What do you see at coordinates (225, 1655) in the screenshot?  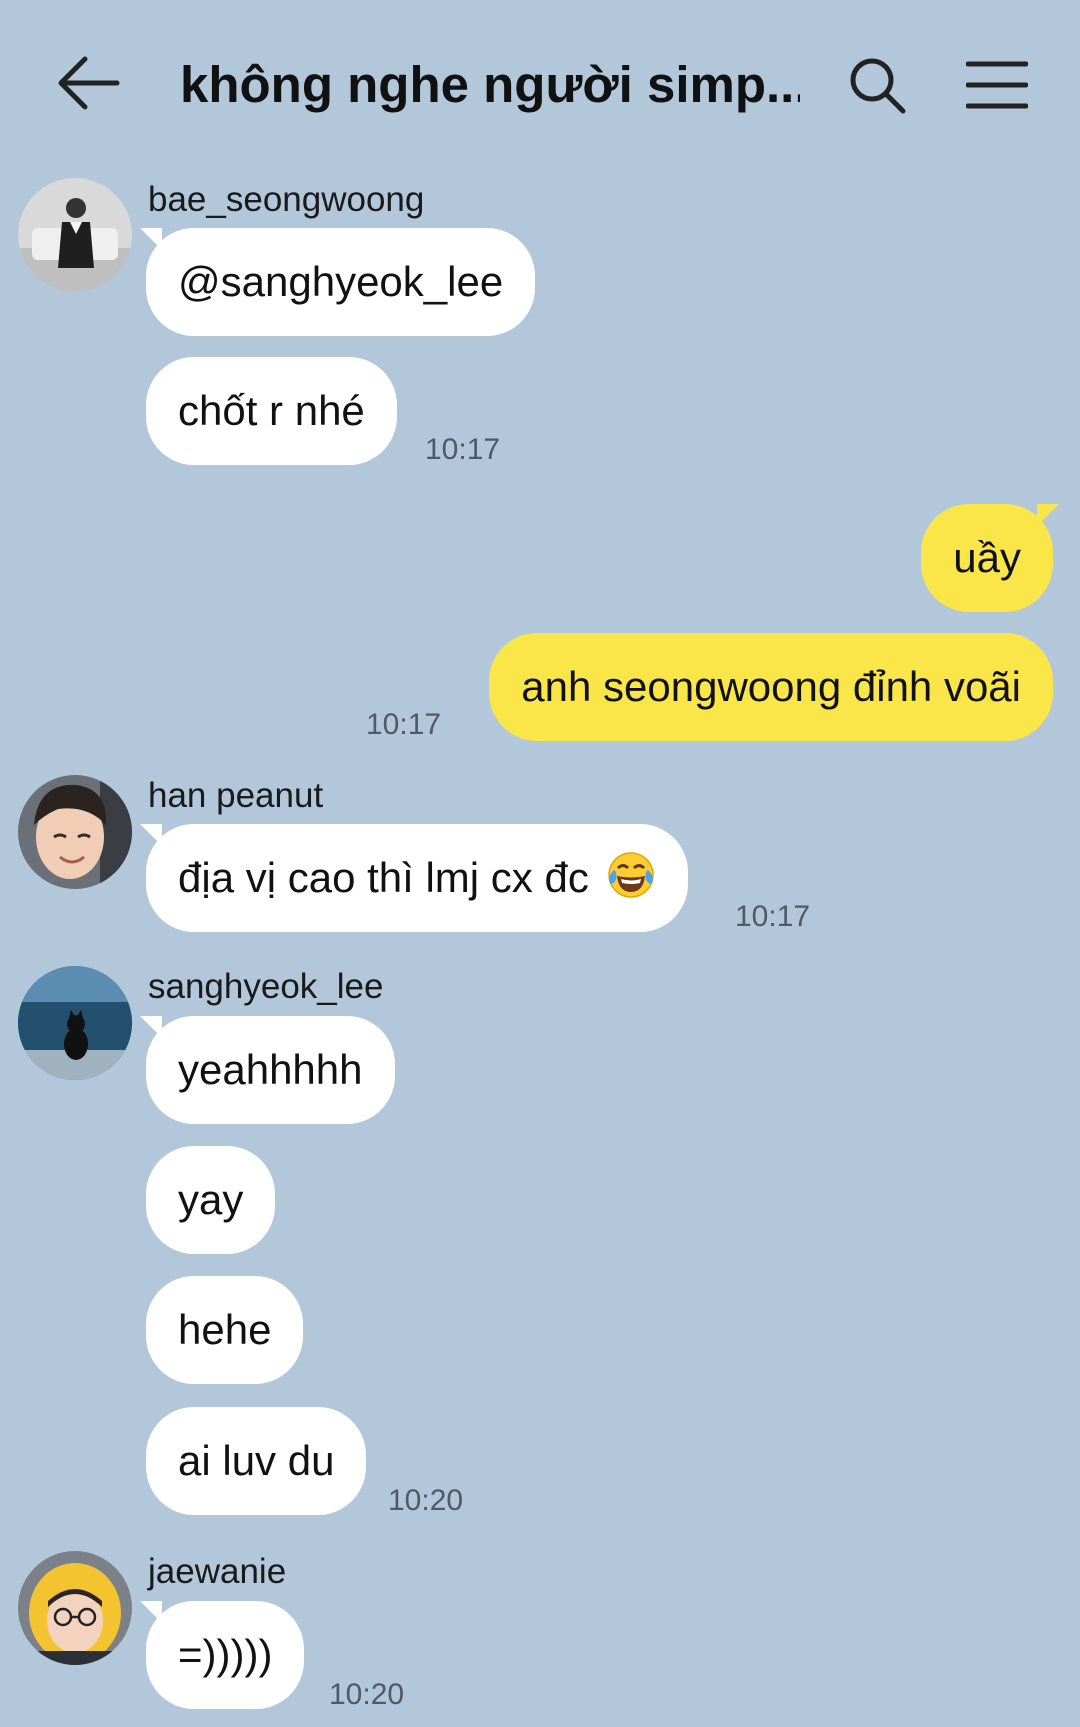 I see `message-bubble: =)))))` at bounding box center [225, 1655].